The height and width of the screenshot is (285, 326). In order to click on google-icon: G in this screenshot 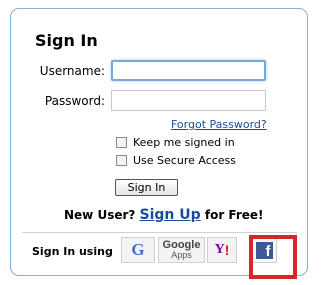, I will do `click(138, 249)`.